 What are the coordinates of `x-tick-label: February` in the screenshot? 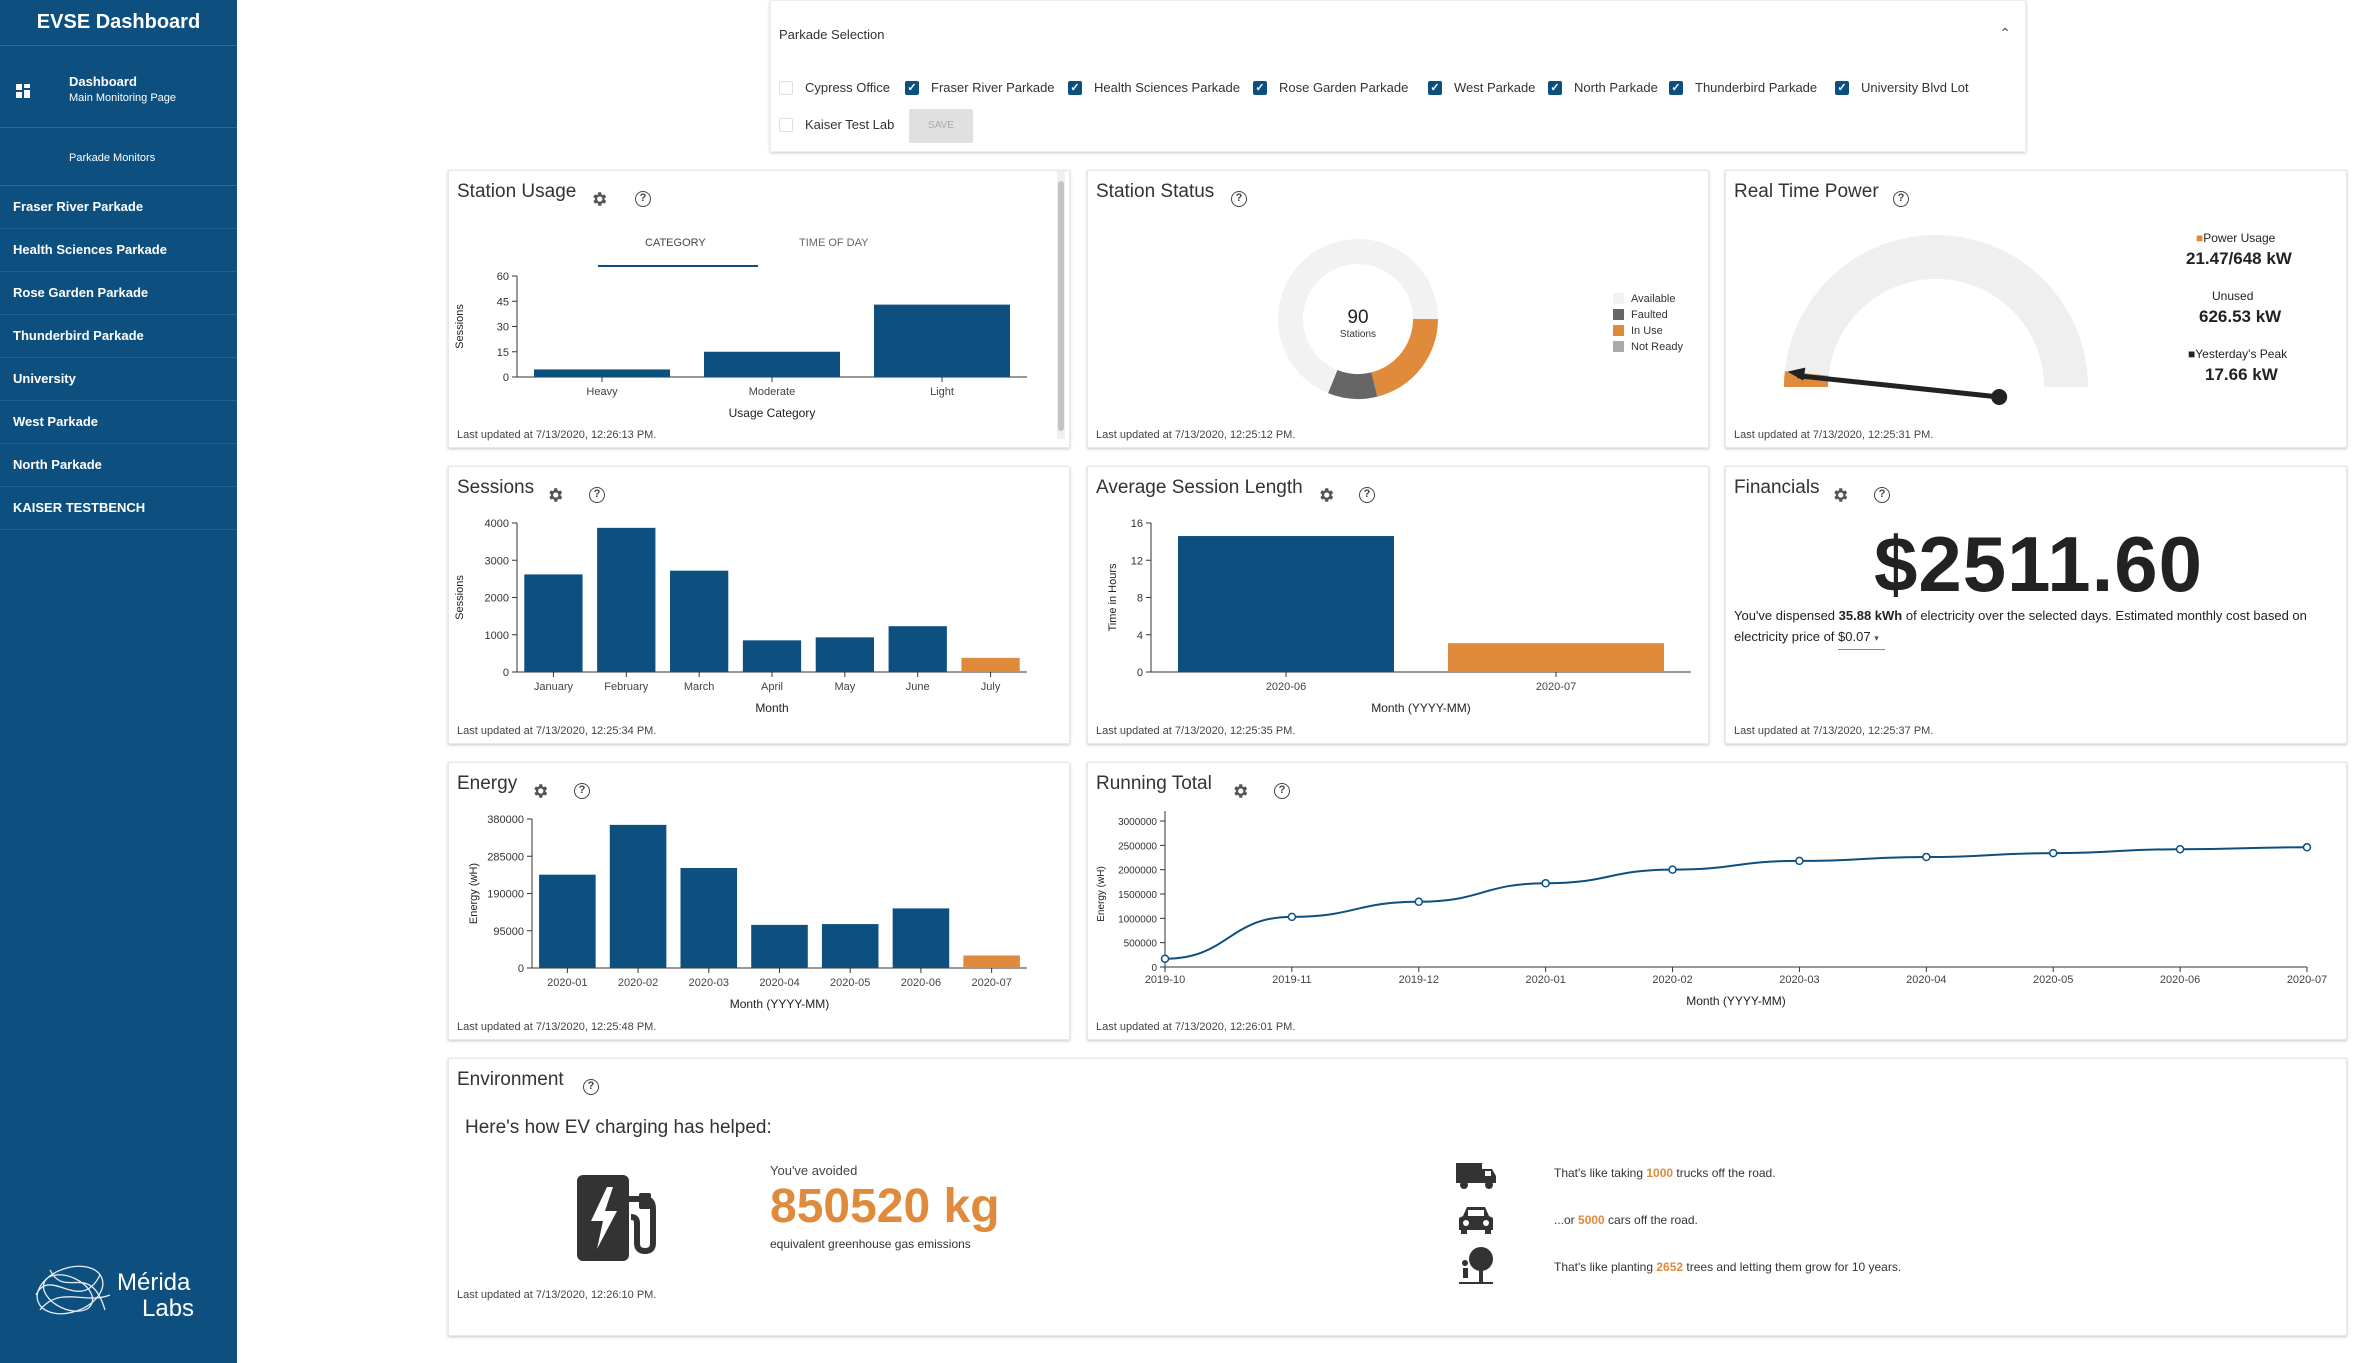 It's located at (626, 687).